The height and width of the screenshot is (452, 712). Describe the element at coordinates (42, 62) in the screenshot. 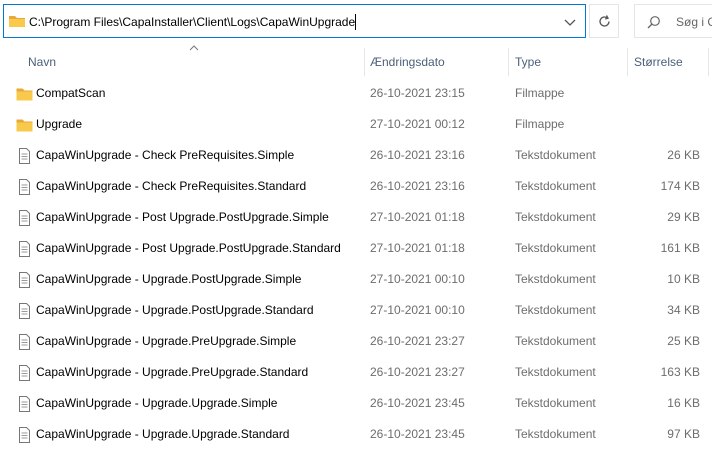

I see `column-header-name: Navn` at that location.